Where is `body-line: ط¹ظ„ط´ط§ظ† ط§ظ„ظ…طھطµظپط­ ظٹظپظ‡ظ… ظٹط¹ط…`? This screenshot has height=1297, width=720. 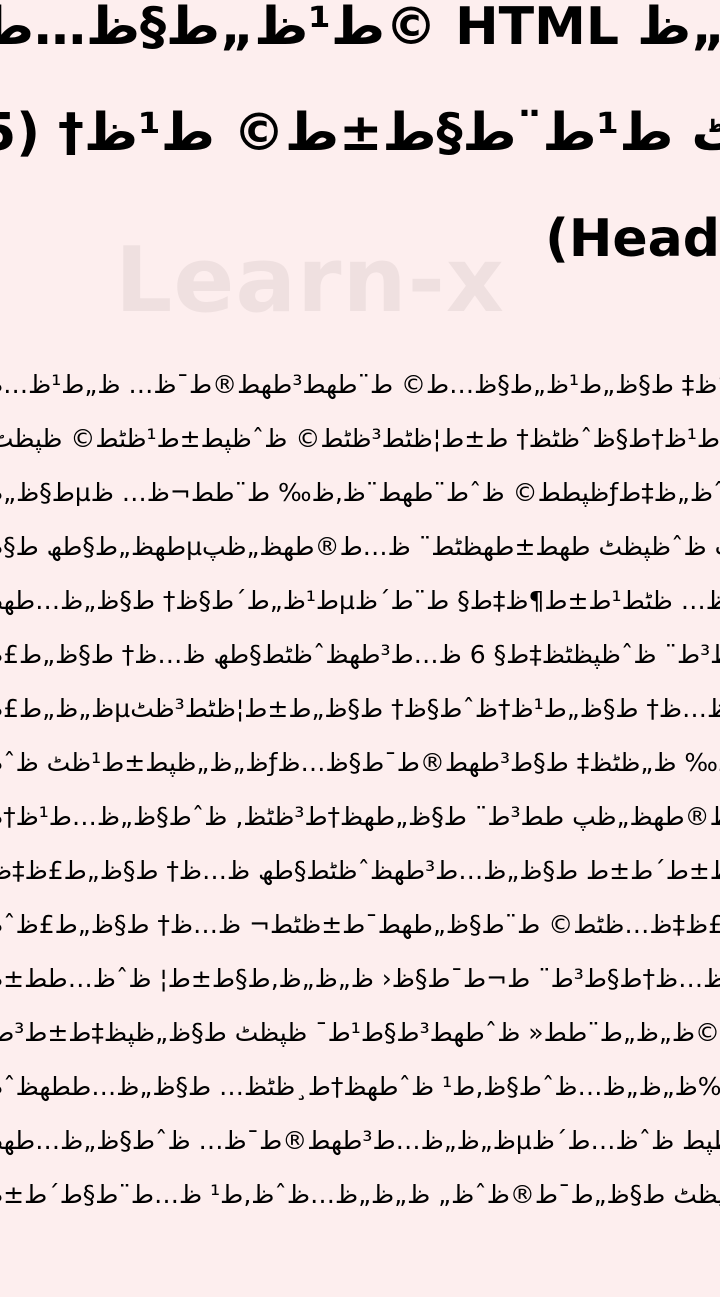
body-line: ط¹ظ„ط´ط§ظ† ط§ظ„ظ…طھطµظپط­ ظٹظپظ‡ظ… ظٹط¹ط… is located at coordinates (360, 600).